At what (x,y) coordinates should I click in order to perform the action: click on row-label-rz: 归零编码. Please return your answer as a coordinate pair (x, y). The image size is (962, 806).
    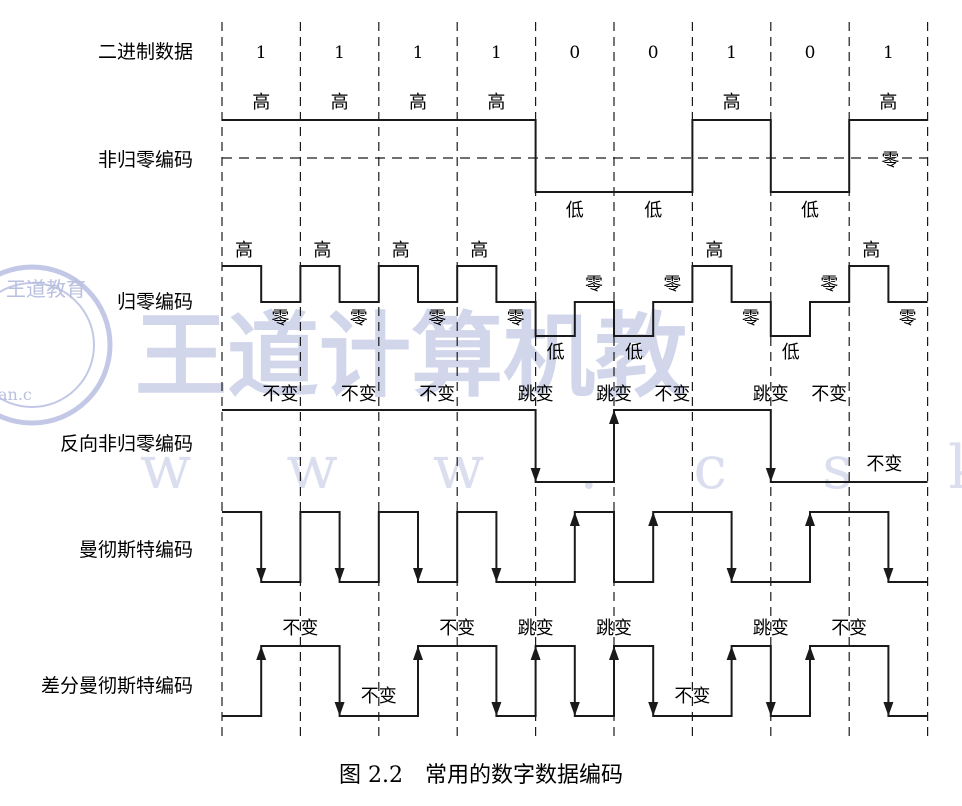
    Looking at the image, I should click on (155, 302).